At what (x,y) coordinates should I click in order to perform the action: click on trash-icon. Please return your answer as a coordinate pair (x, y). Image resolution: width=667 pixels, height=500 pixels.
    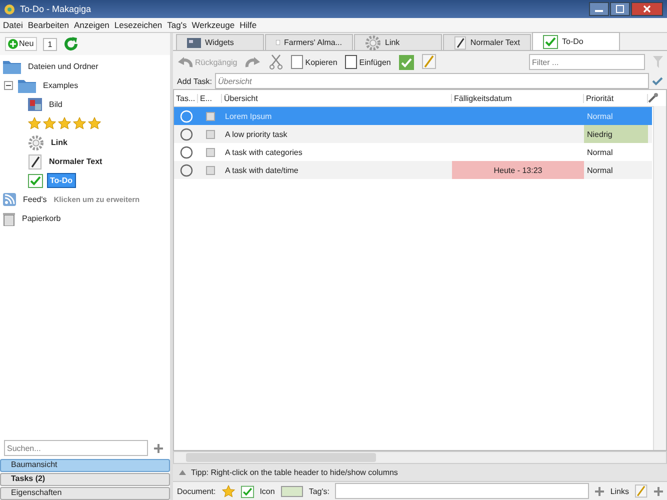
    Looking at the image, I should click on (9, 219).